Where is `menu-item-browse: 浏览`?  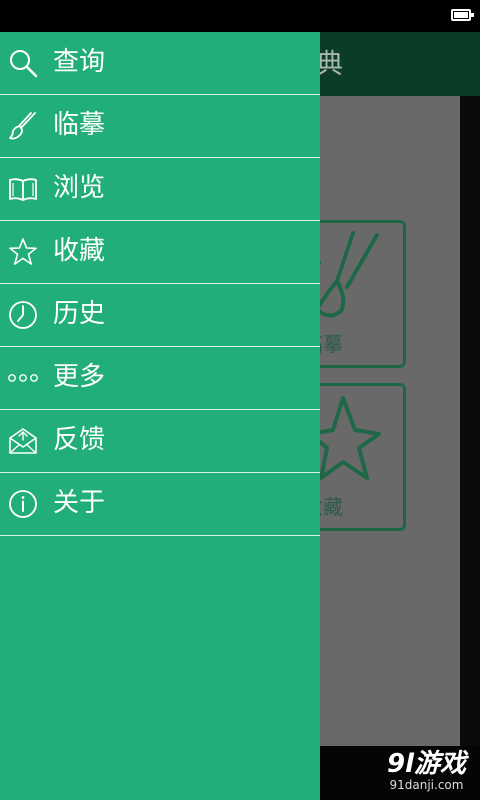
menu-item-browse: 浏览 is located at coordinates (160, 189).